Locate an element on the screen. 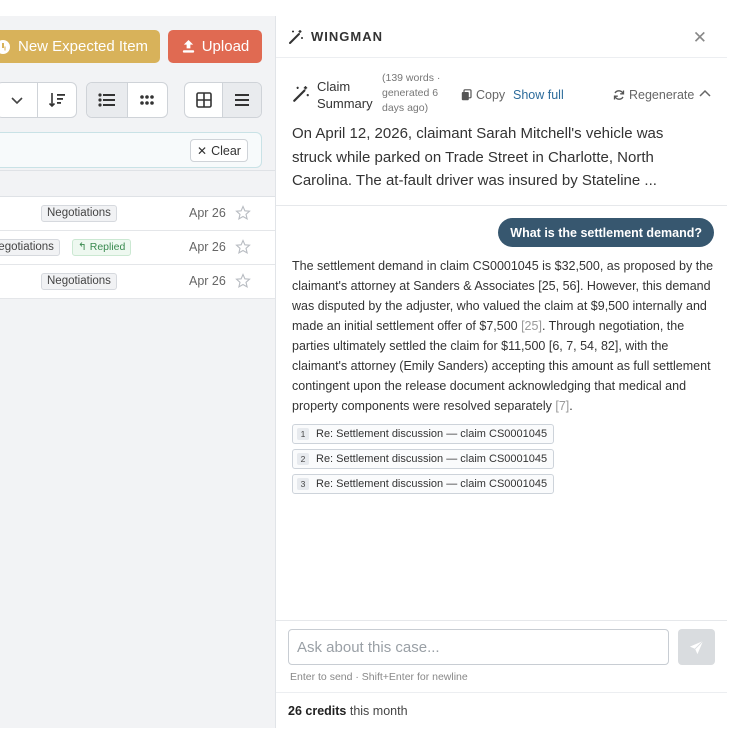 This screenshot has height=740, width=748. source-number: 1 is located at coordinates (303, 434).